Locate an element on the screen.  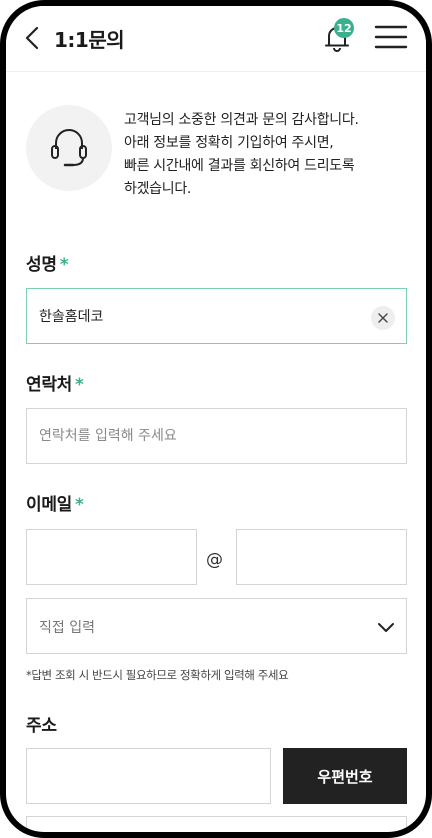
intro-line: 고객님의 소중한 의견과 문의 감사합니다. is located at coordinates (241, 120).